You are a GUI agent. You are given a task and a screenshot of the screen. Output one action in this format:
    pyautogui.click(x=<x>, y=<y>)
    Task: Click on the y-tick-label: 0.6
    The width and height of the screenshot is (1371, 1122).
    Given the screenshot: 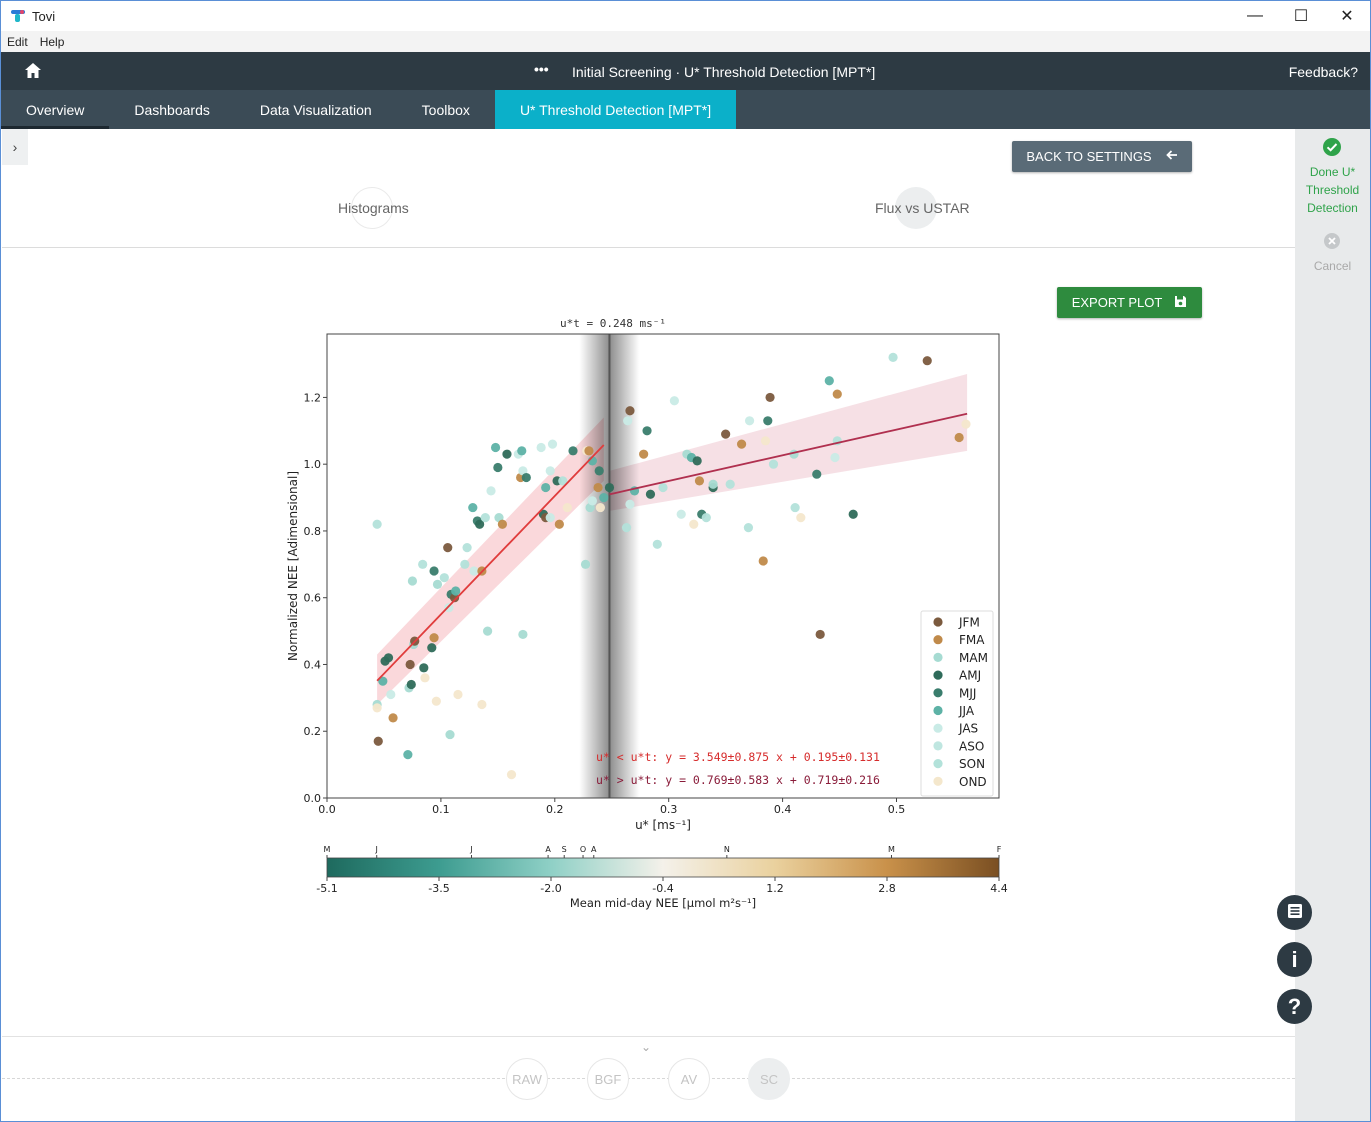 What is the action you would take?
    pyautogui.click(x=313, y=598)
    